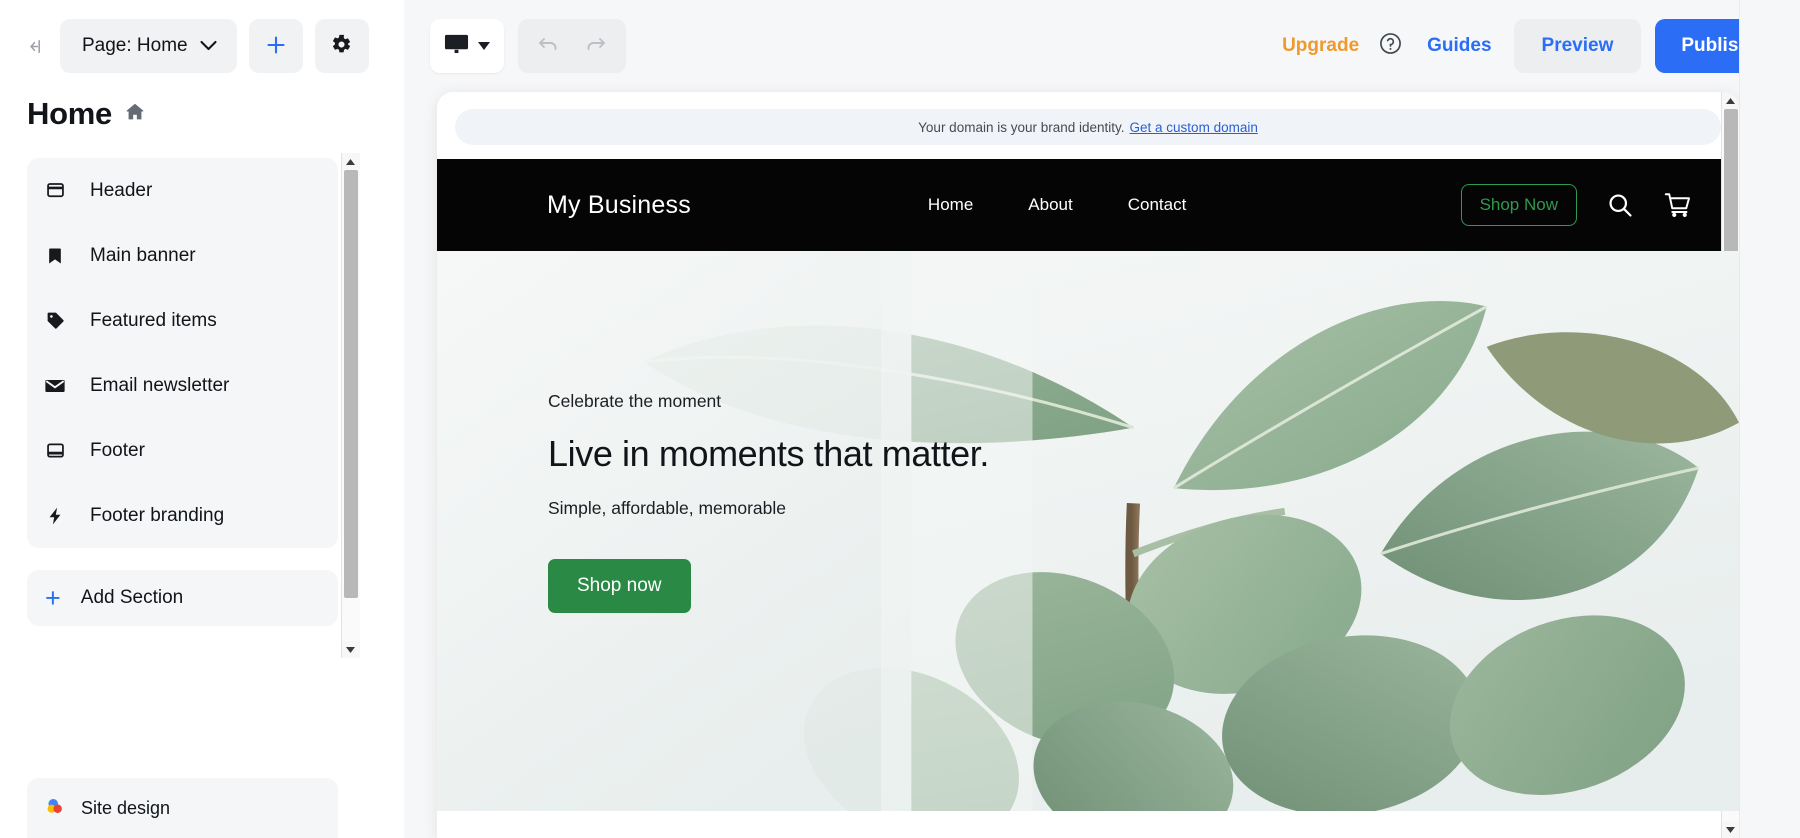 Image resolution: width=1800 pixels, height=838 pixels. I want to click on header-block-icon, so click(55, 191).